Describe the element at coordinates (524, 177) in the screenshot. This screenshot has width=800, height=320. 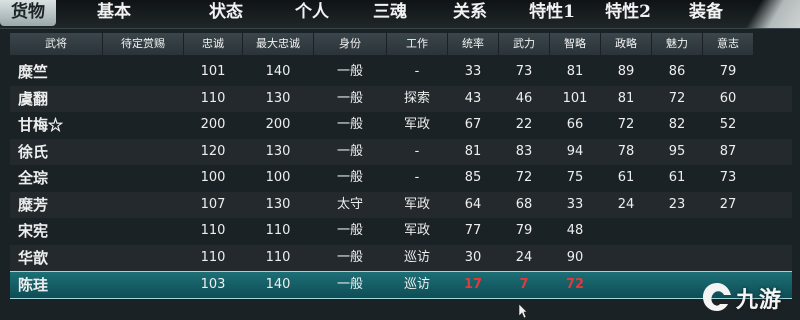
I see `cell-war: 72` at that location.